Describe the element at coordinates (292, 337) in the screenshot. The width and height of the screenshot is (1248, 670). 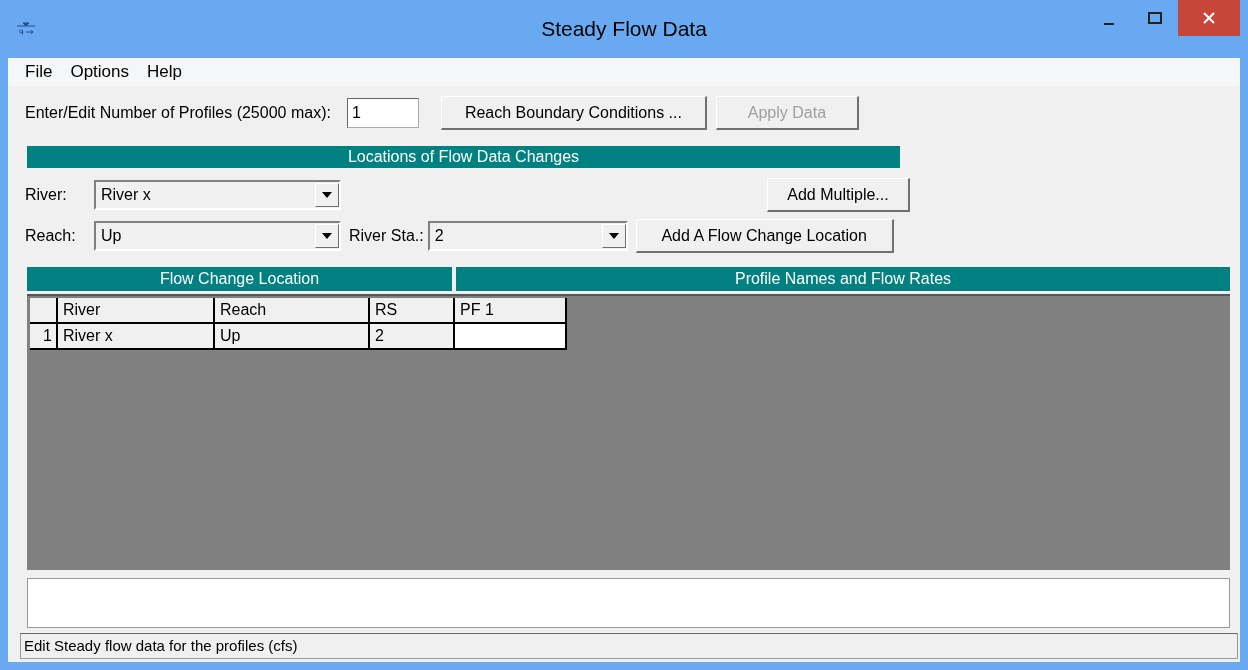
I see `table-cell: Up` at that location.